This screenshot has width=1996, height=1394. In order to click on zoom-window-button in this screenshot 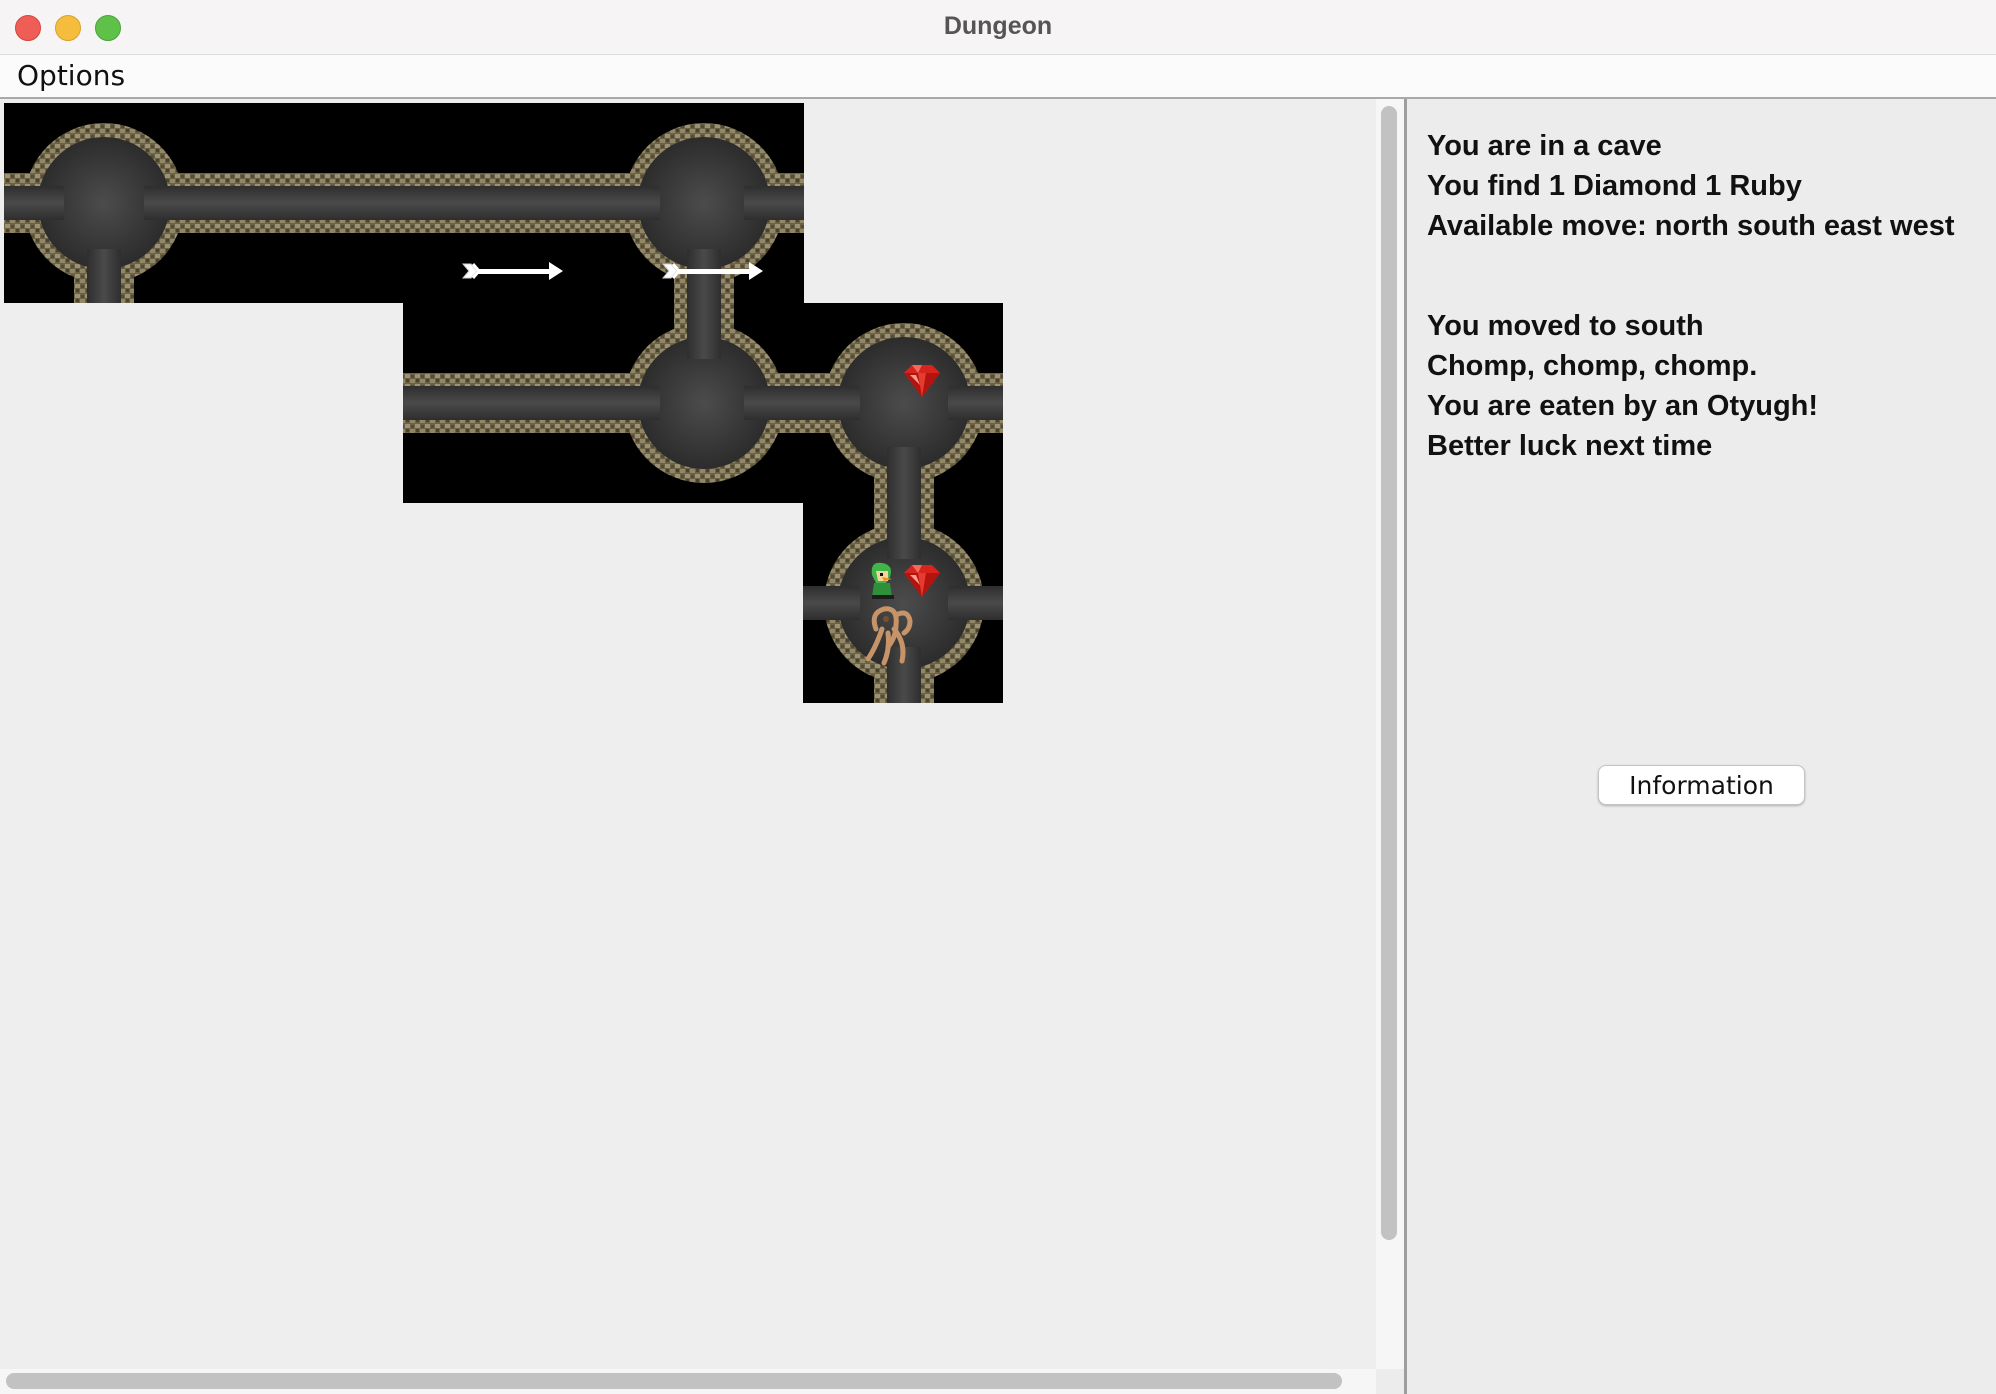, I will do `click(108, 28)`.